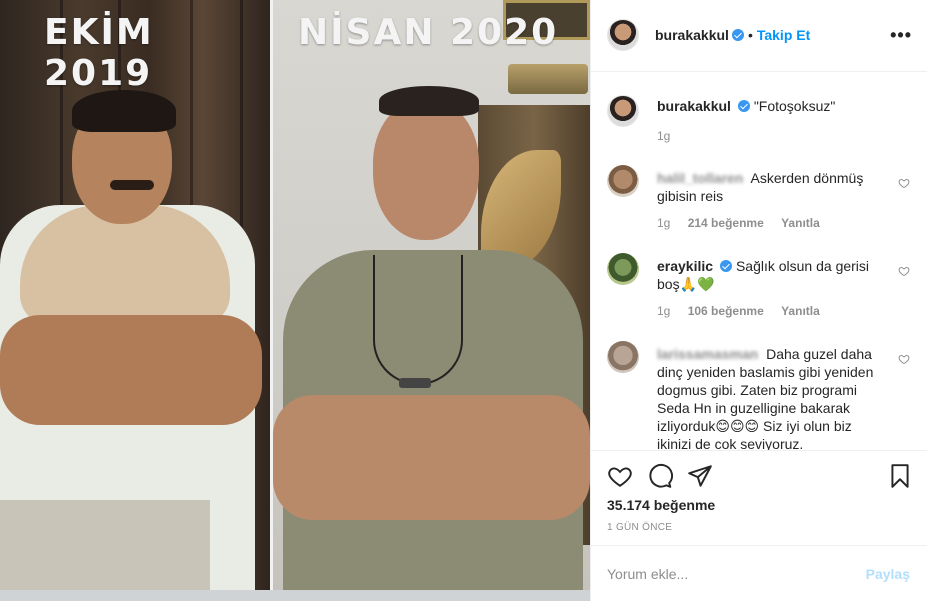 The width and height of the screenshot is (927, 601). I want to click on author-username: burakakkul, so click(692, 35).